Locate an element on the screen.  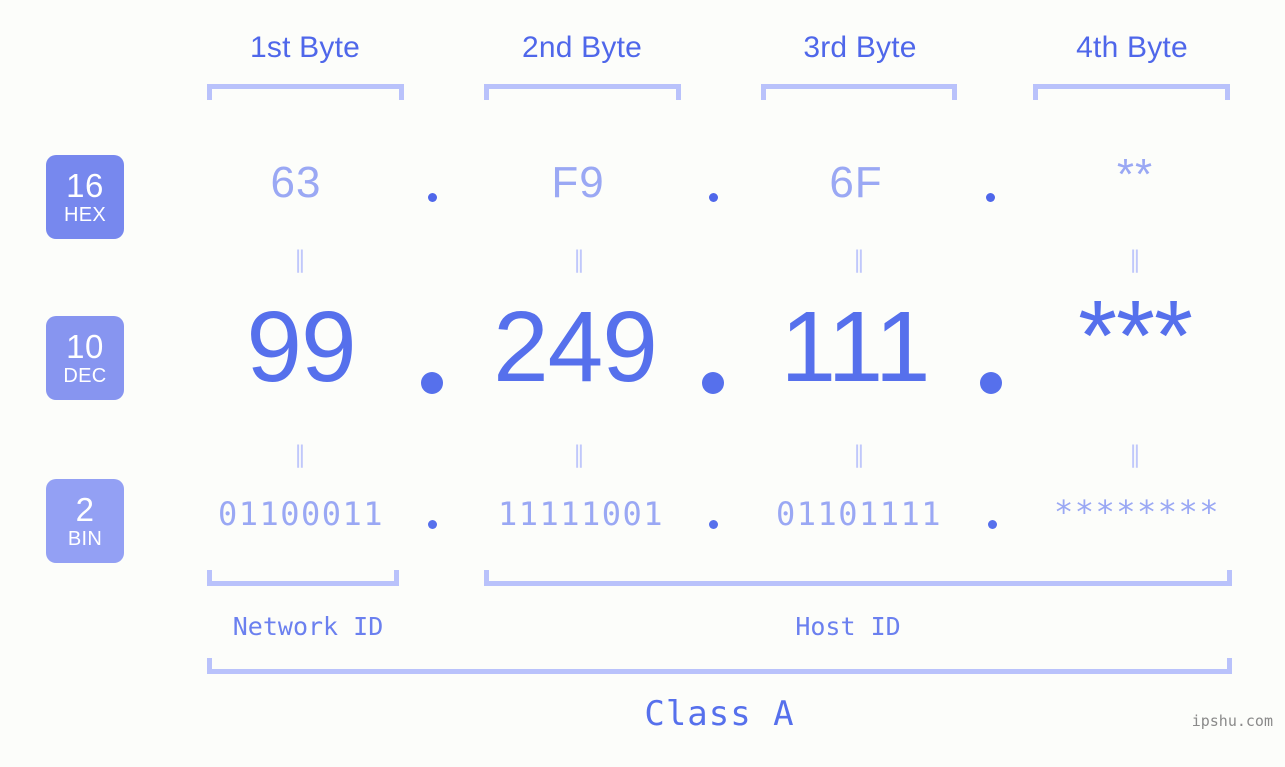
class-bracket is located at coordinates (719, 666).